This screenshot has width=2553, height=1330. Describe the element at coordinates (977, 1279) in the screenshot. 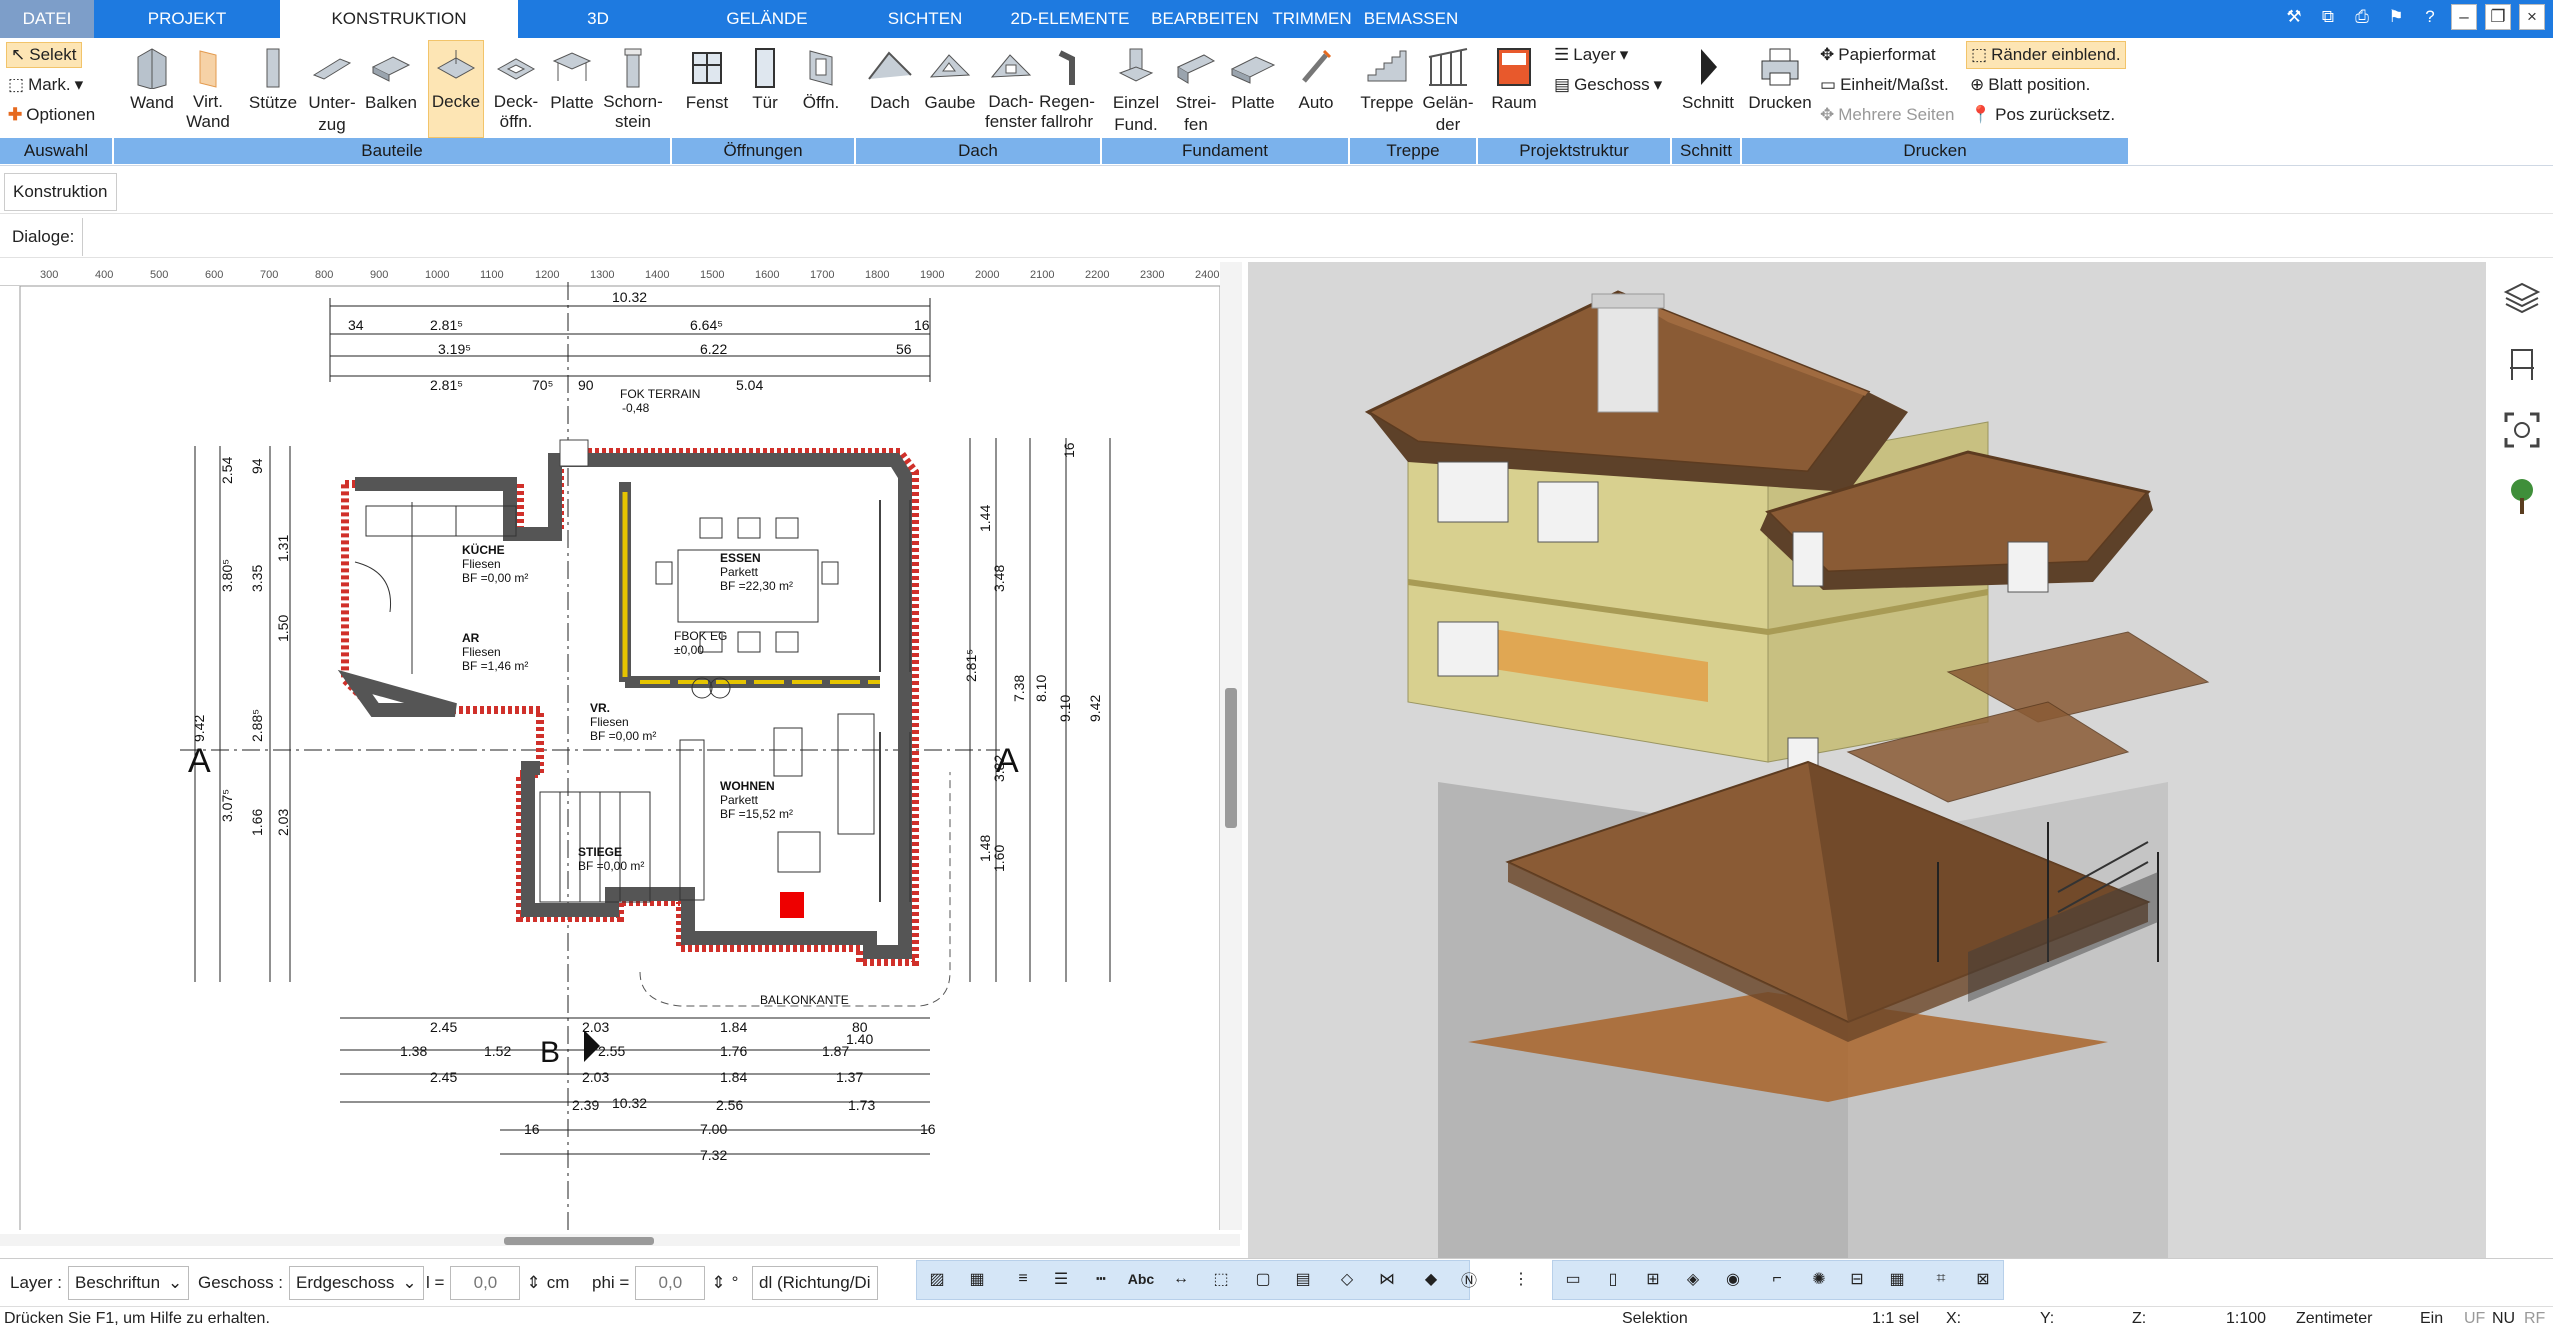

I see `fill-icon: ▦` at that location.